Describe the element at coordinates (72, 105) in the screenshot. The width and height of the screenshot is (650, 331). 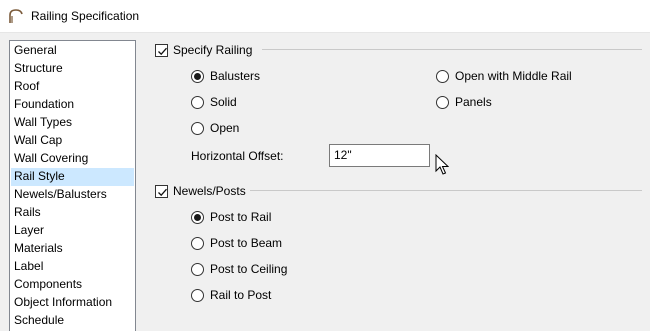
I see `sidebar-item-foundation: Foundation` at that location.